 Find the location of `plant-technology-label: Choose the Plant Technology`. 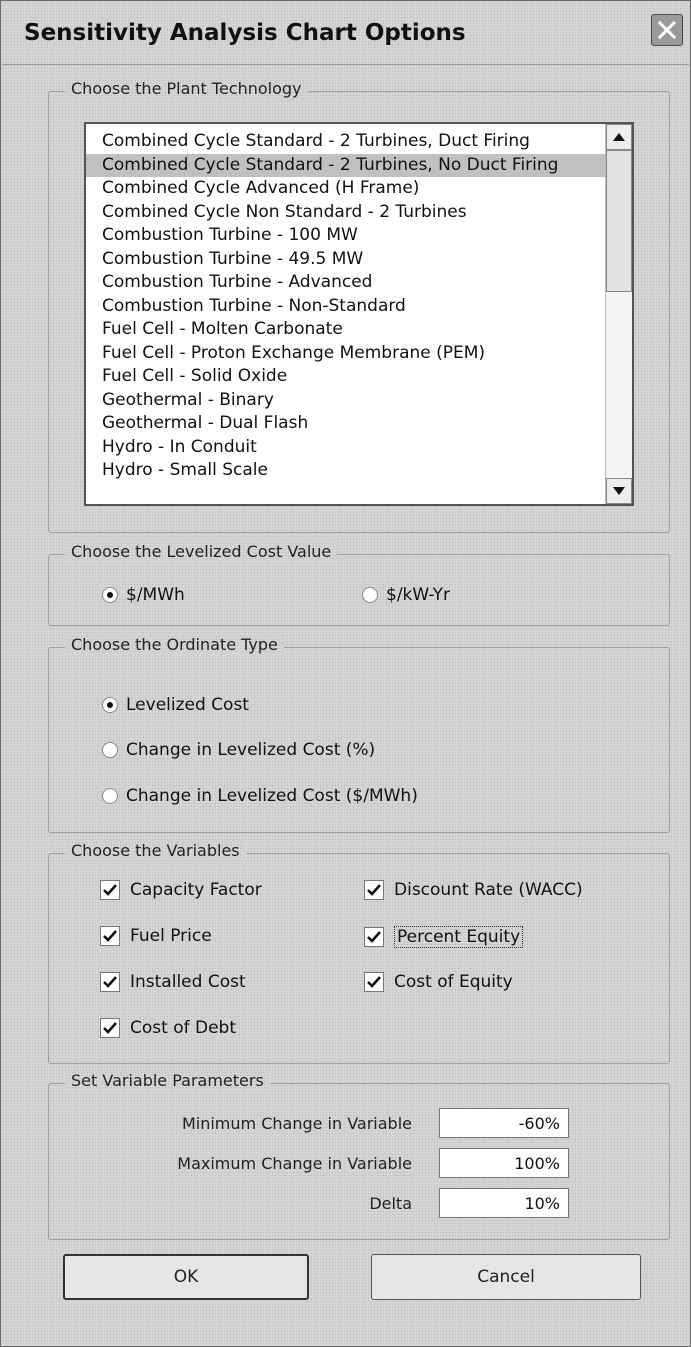

plant-technology-label: Choose the Plant Technology is located at coordinates (186, 88).